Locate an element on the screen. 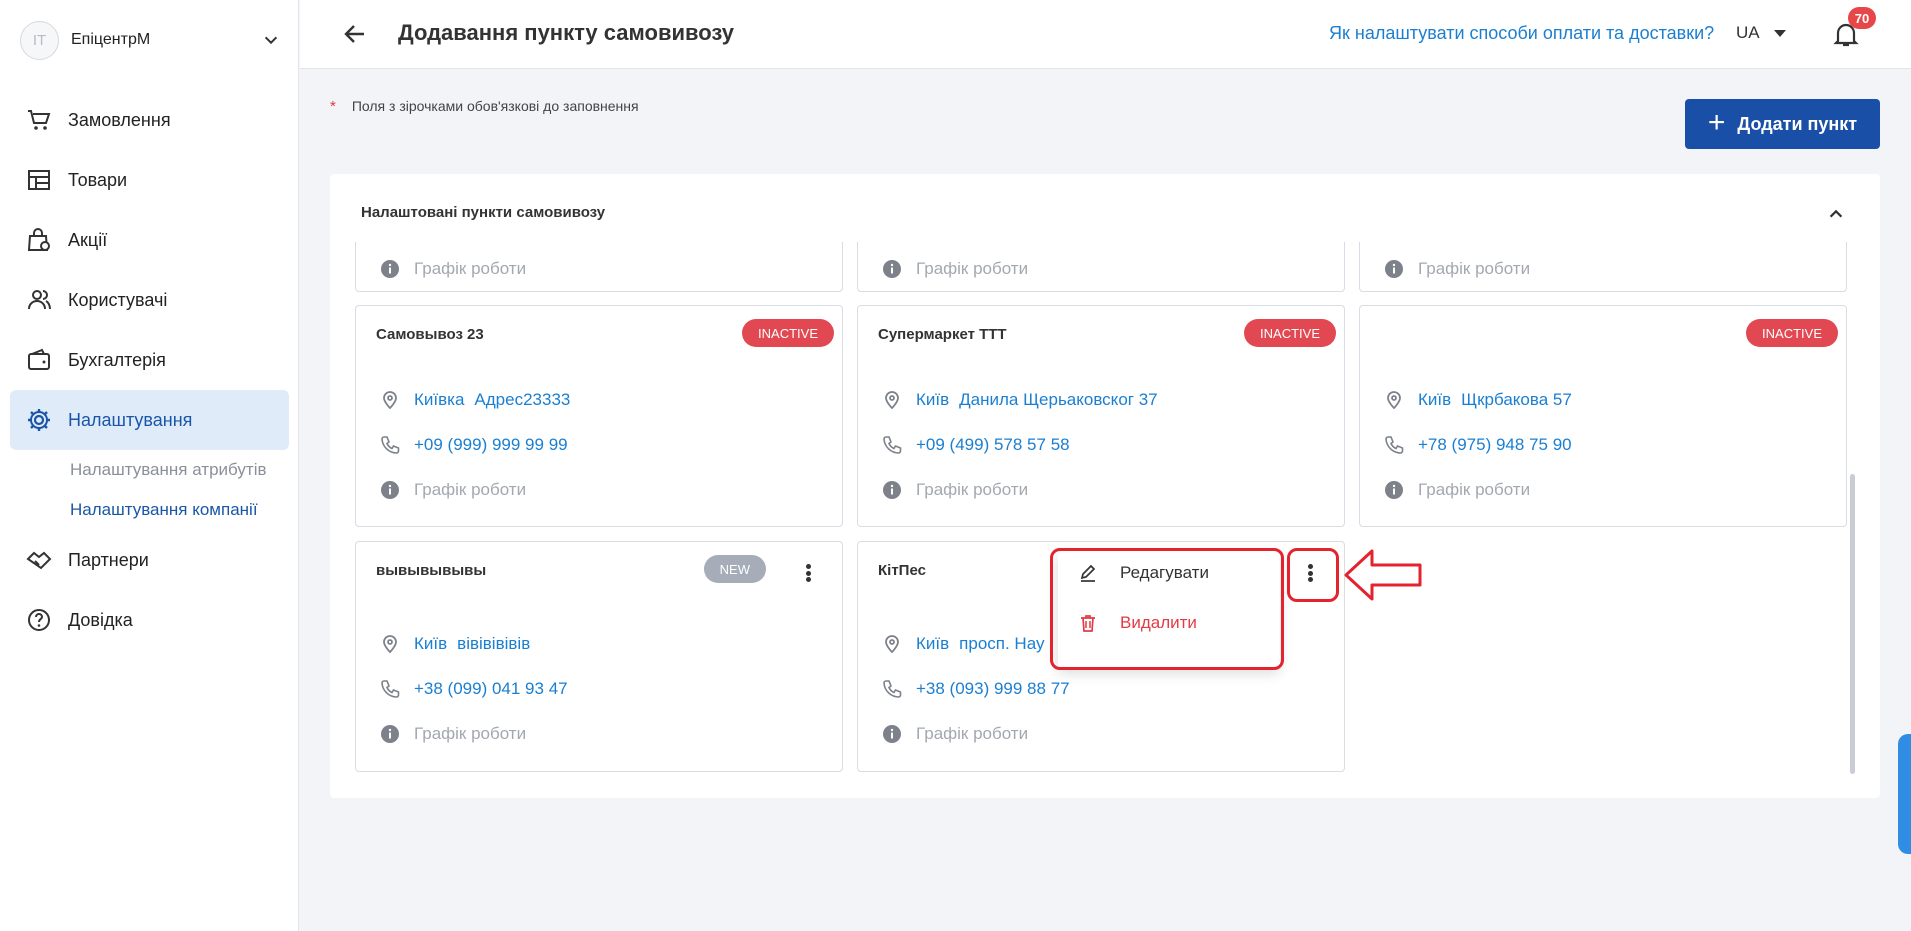 Image resolution: width=1911 pixels, height=931 pixels. sidebar-item-label: Довідка is located at coordinates (100, 619).